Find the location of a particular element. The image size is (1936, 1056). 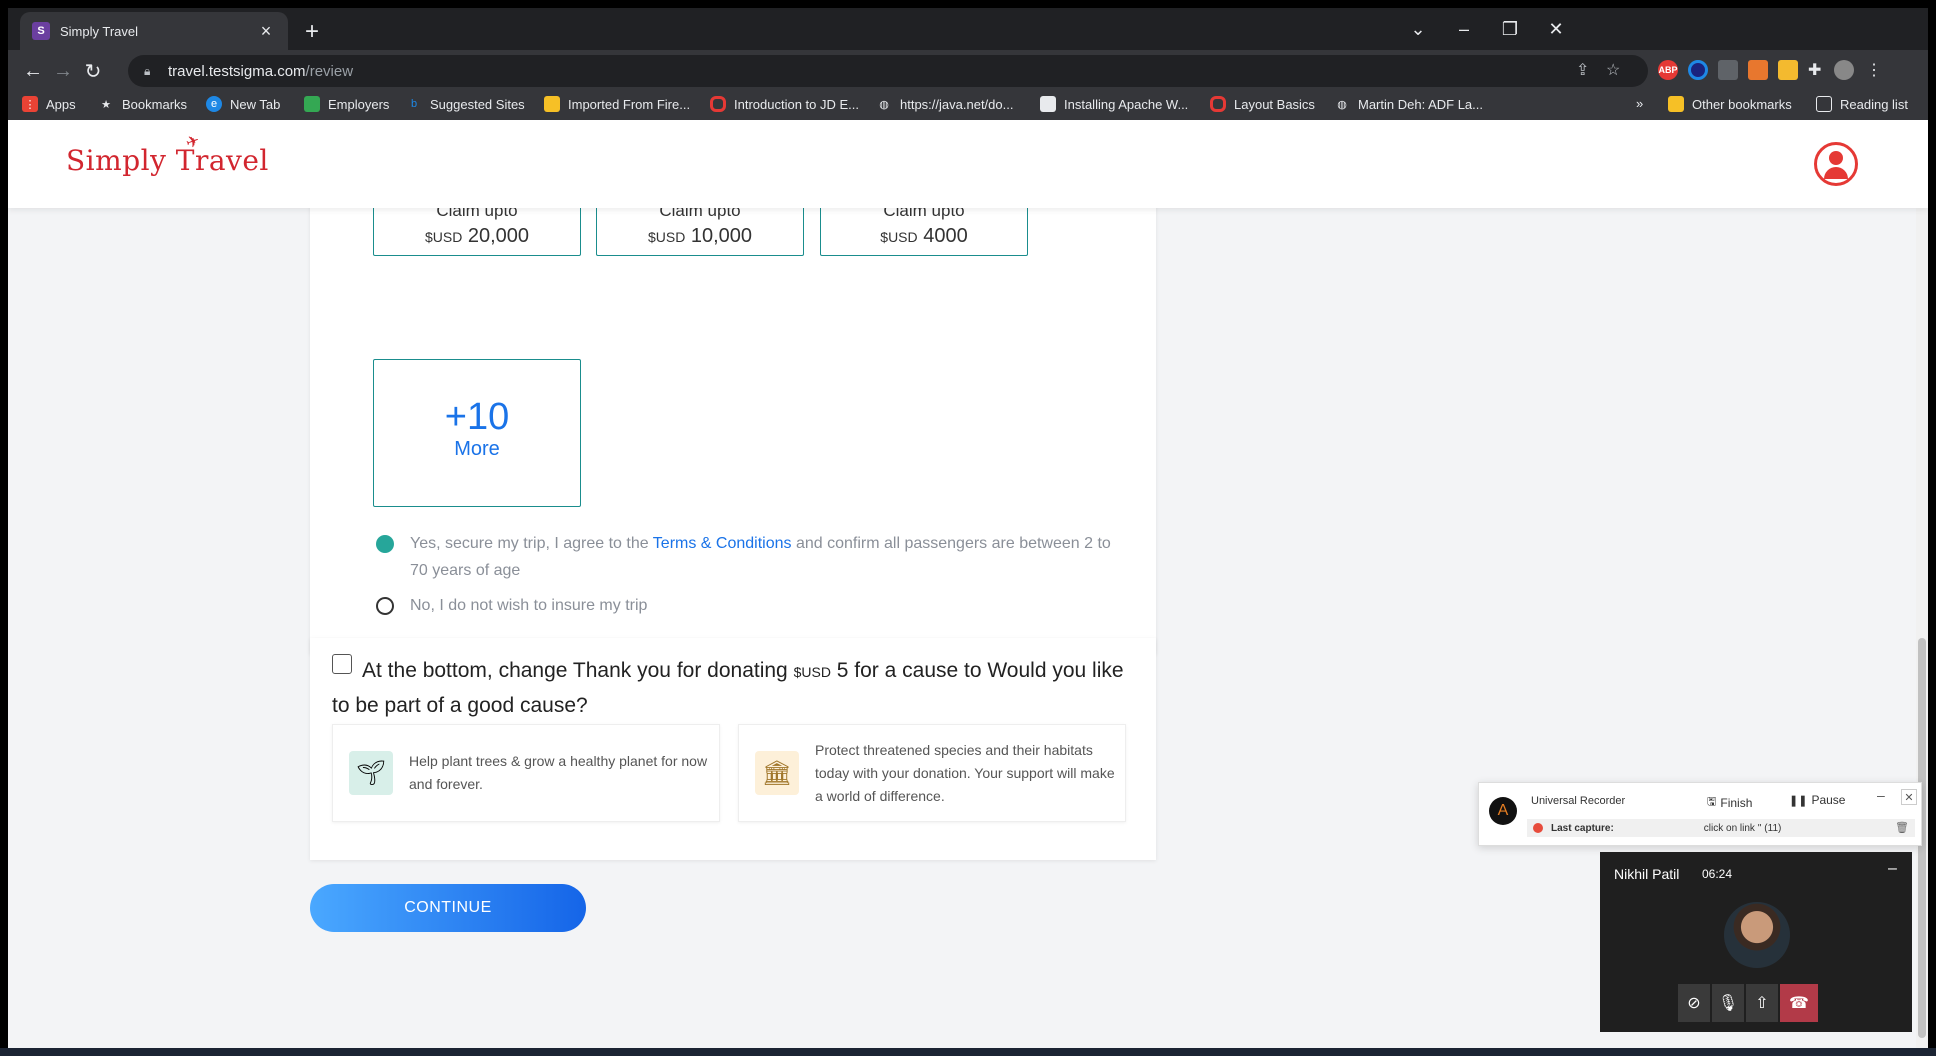

globe-icon: ◍ is located at coordinates (884, 104).